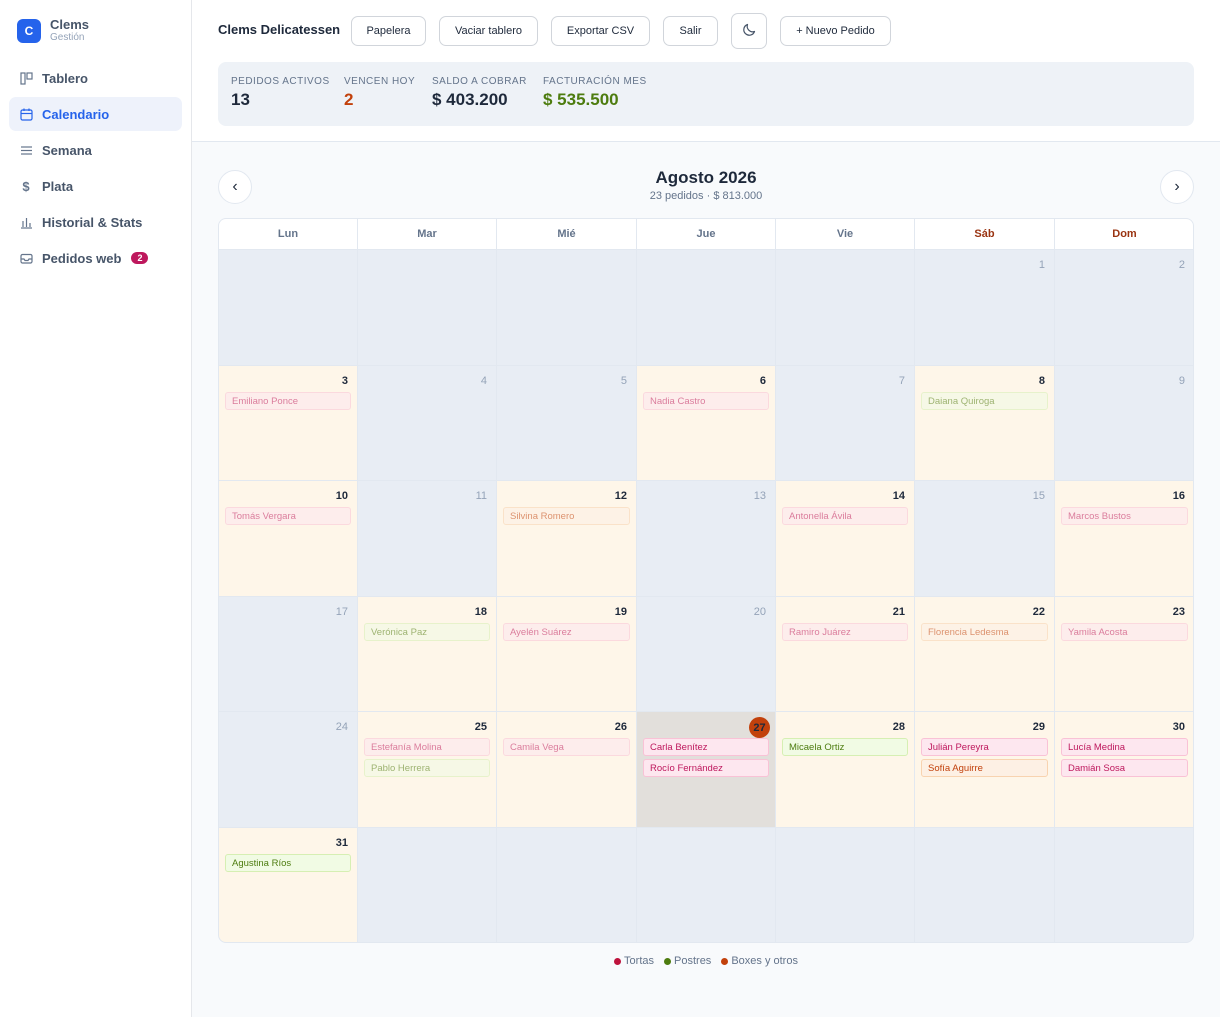 The width and height of the screenshot is (1220, 1017). Describe the element at coordinates (480, 727) in the screenshot. I see `day-number: 25` at that location.